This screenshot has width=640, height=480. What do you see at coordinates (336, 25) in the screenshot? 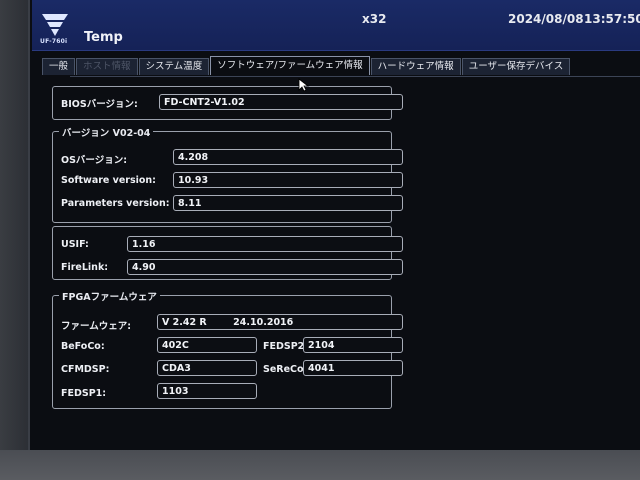
I see `header-bar: UF-760i Temp x32 2024/08/08 13:57:50` at bounding box center [336, 25].